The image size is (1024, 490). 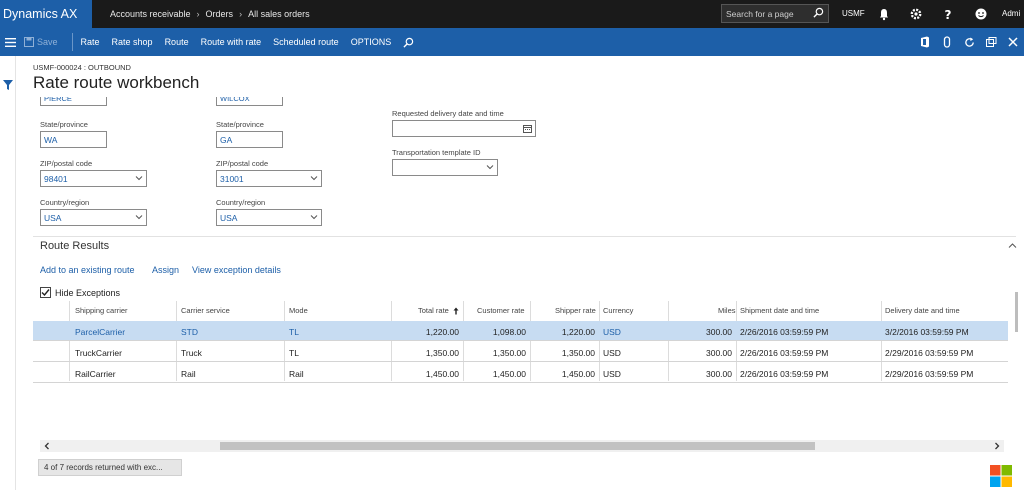 What do you see at coordinates (240, 124) in the screenshot?
I see `destination-state-label: State/province` at bounding box center [240, 124].